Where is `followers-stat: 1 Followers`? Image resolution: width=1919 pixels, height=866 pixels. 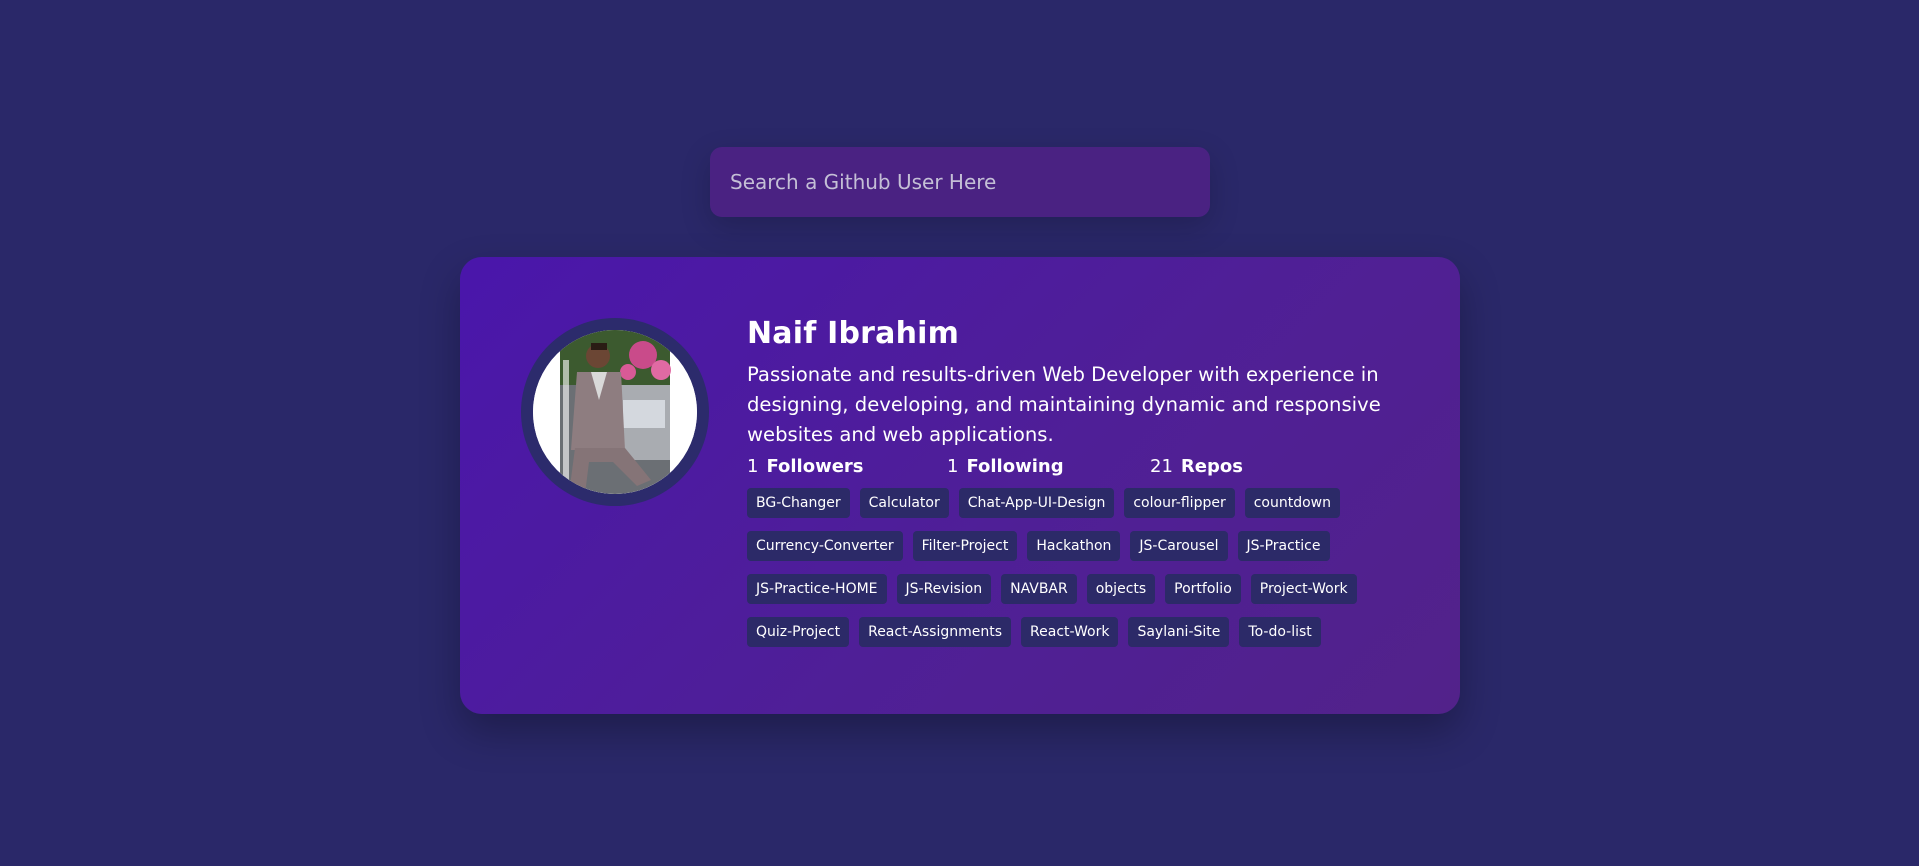
followers-stat: 1 Followers is located at coordinates (805, 466).